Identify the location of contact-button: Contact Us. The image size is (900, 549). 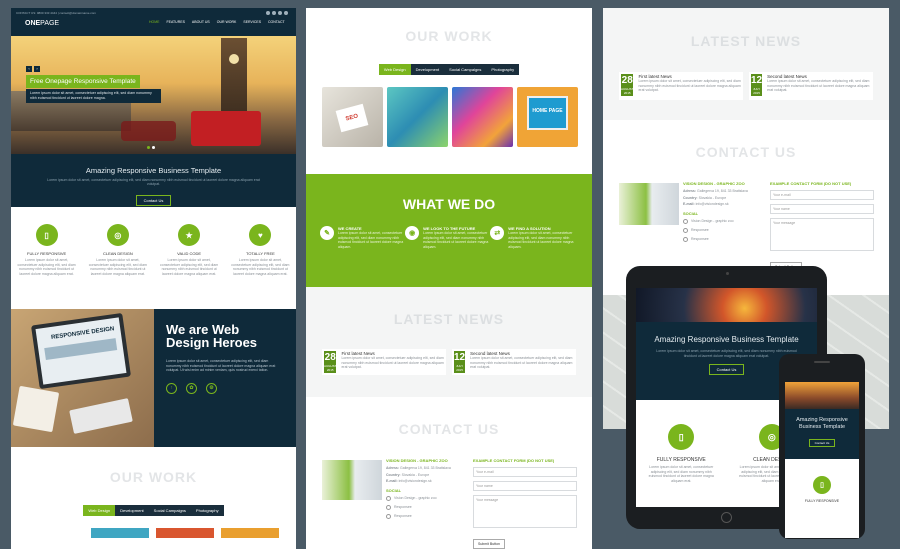
(153, 200).